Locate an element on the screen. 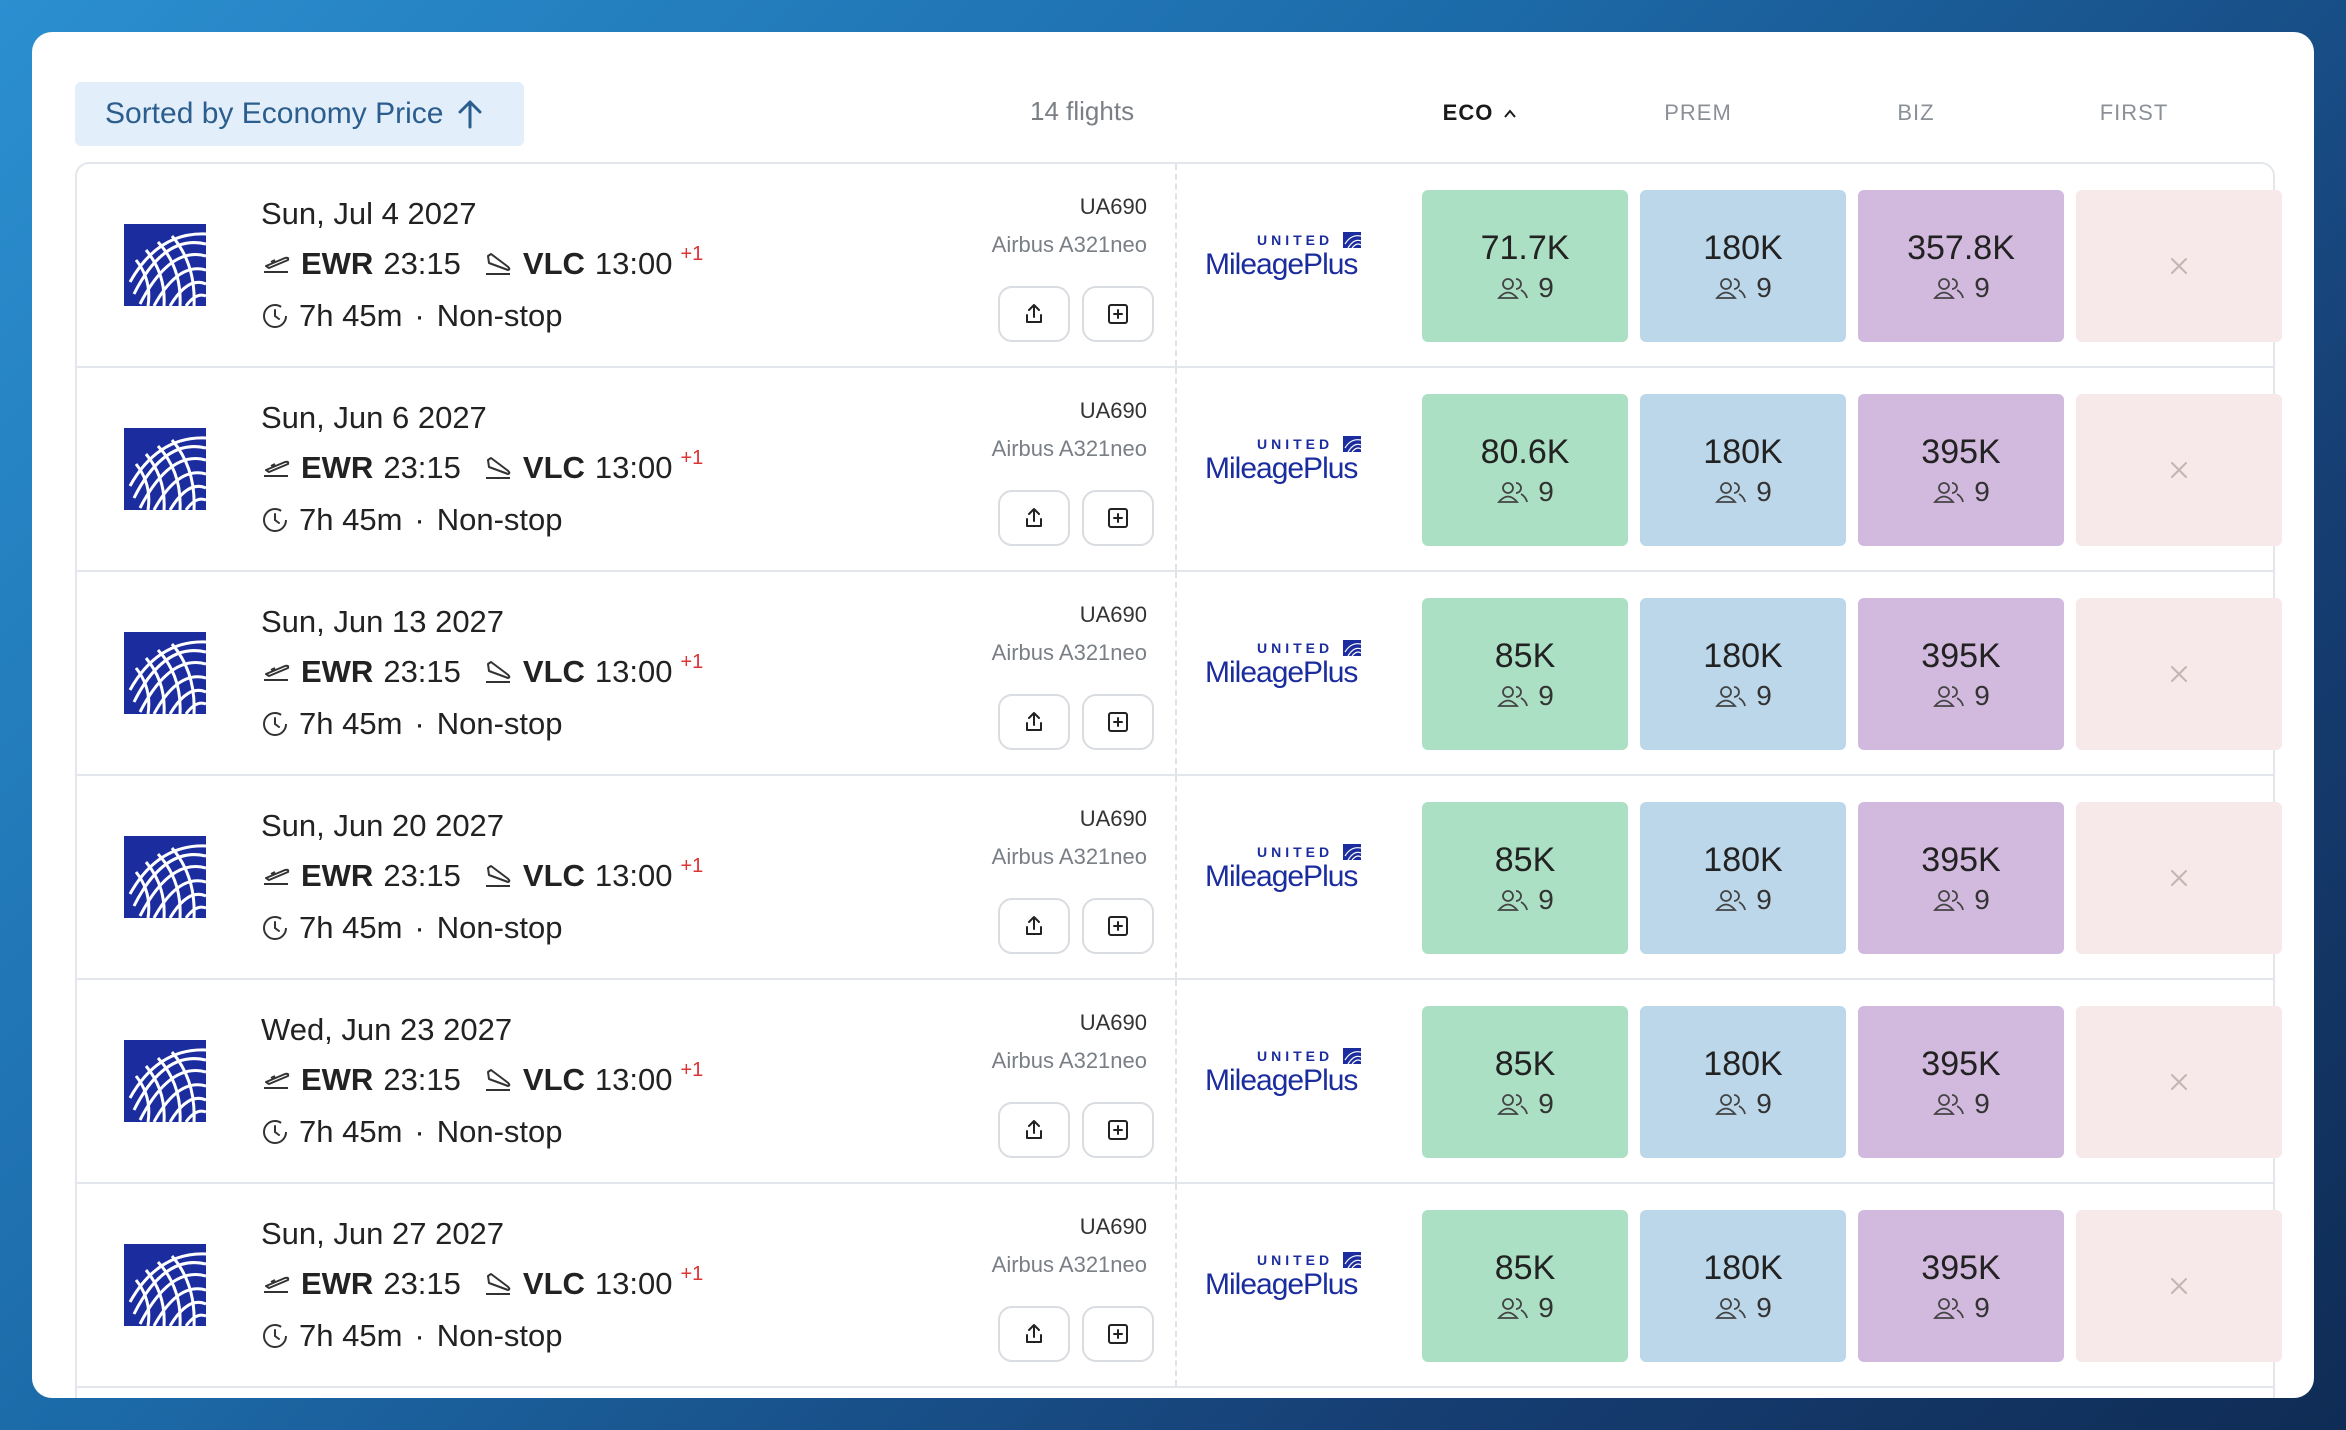  economy-fare-cell: 71.7K 9 is located at coordinates (1525, 266).